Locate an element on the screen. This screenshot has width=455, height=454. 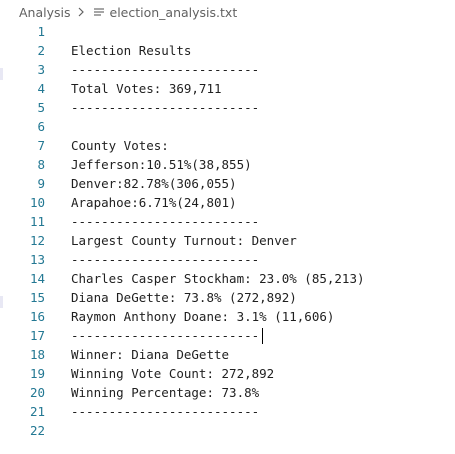
line-text: Winning Vote Count: 272,892 is located at coordinates (172, 373).